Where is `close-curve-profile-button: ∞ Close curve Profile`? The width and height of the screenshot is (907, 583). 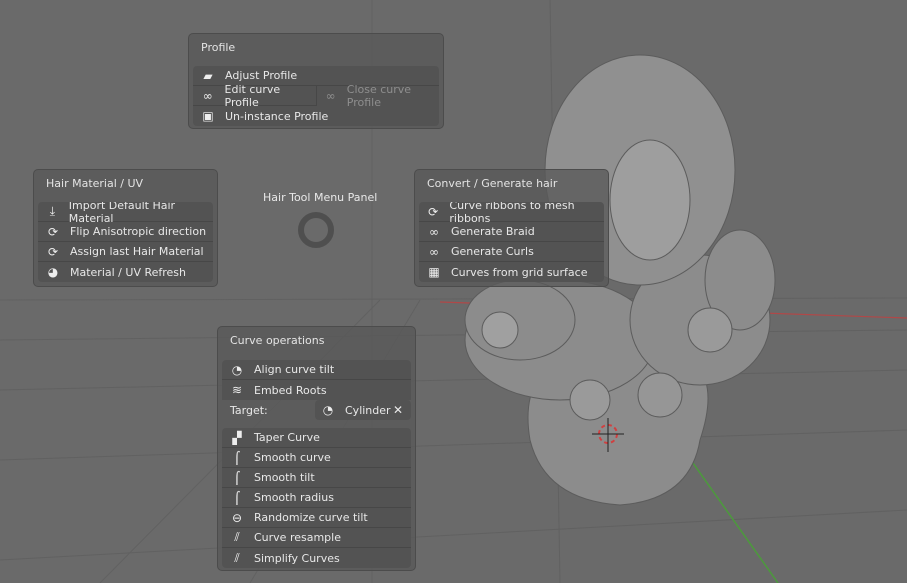
close-curve-profile-button: ∞ Close curve Profile is located at coordinates (378, 96).